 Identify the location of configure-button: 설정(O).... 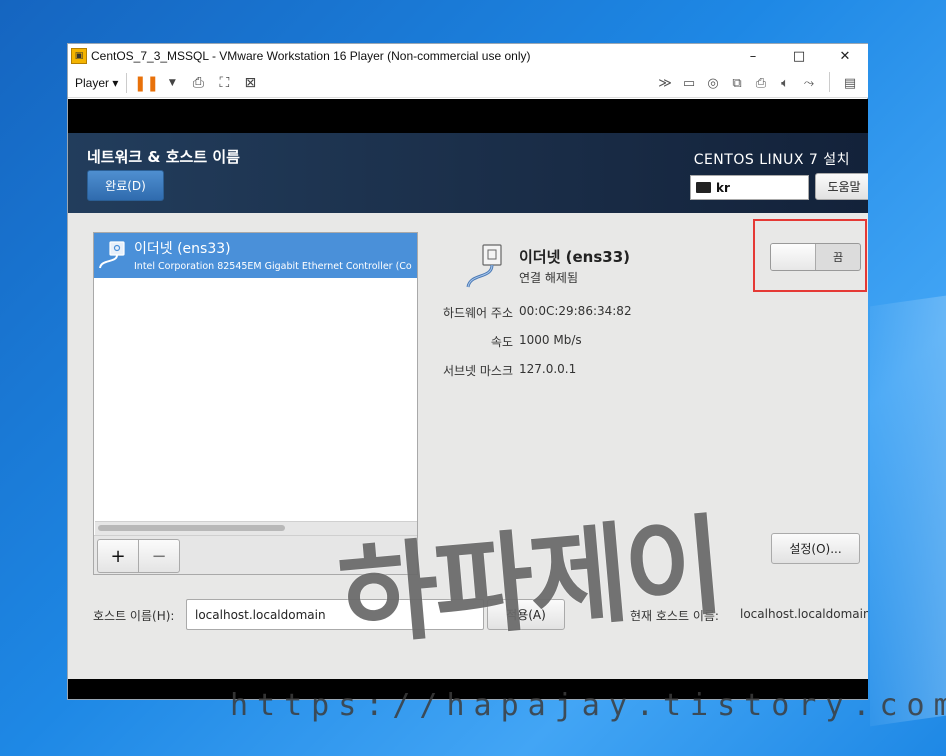
(815, 548).